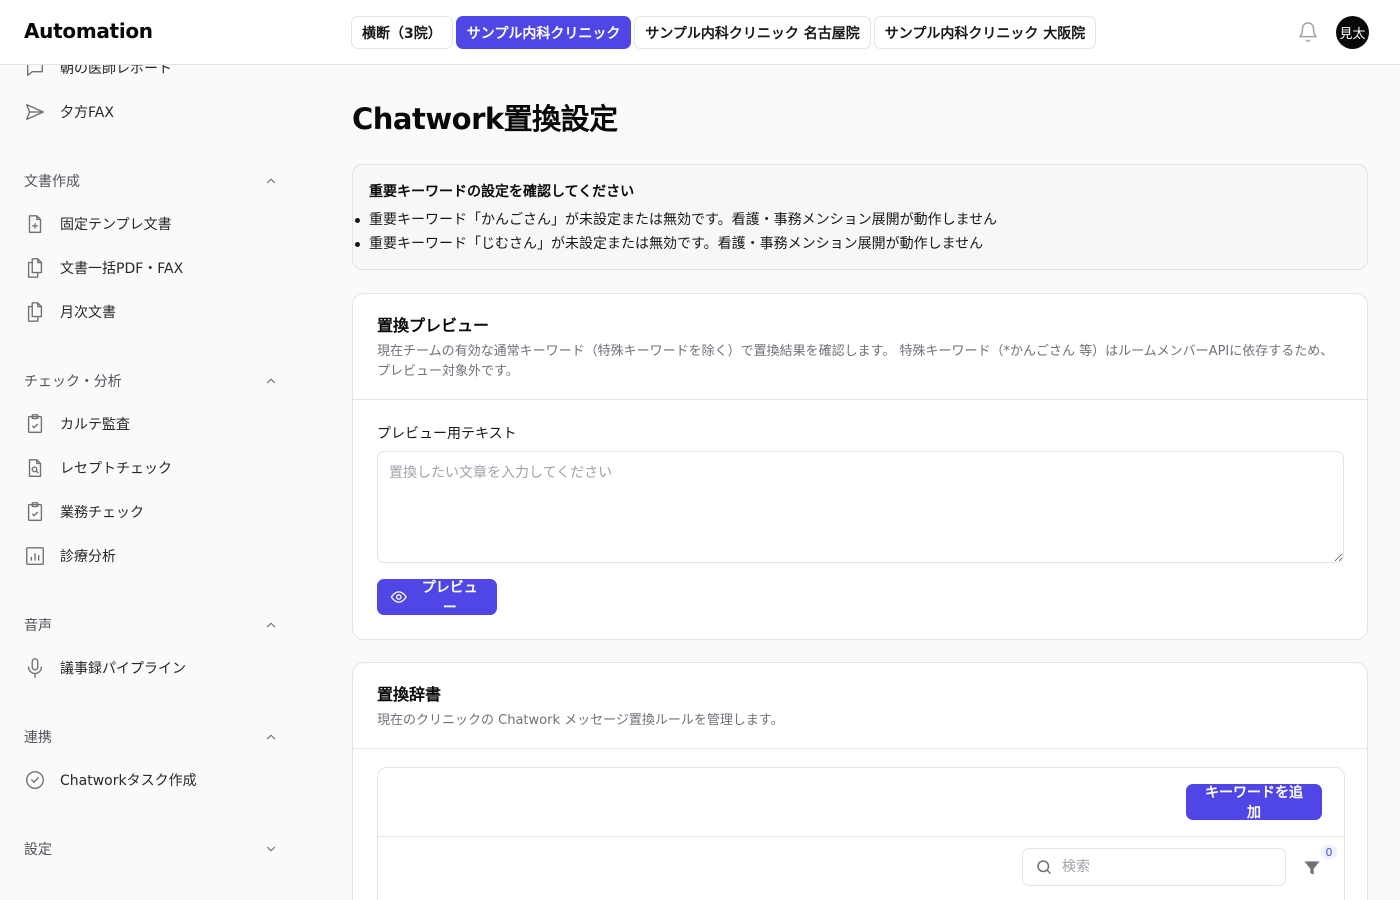  I want to click on sidebar-item-bulk-pdf-fax: 文書一括PDF・FAX, so click(103, 268).